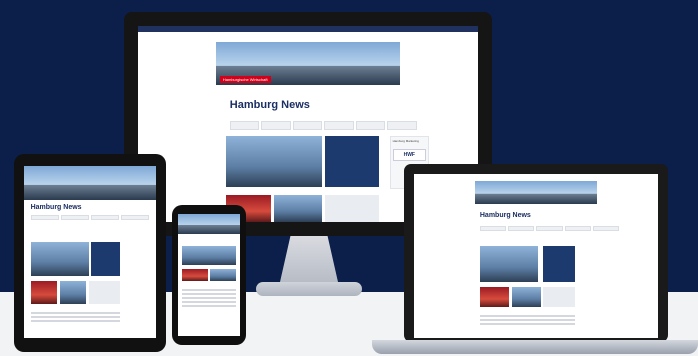  Describe the element at coordinates (90, 252) in the screenshot. I see `tablet-screen: Hamburg News` at that location.